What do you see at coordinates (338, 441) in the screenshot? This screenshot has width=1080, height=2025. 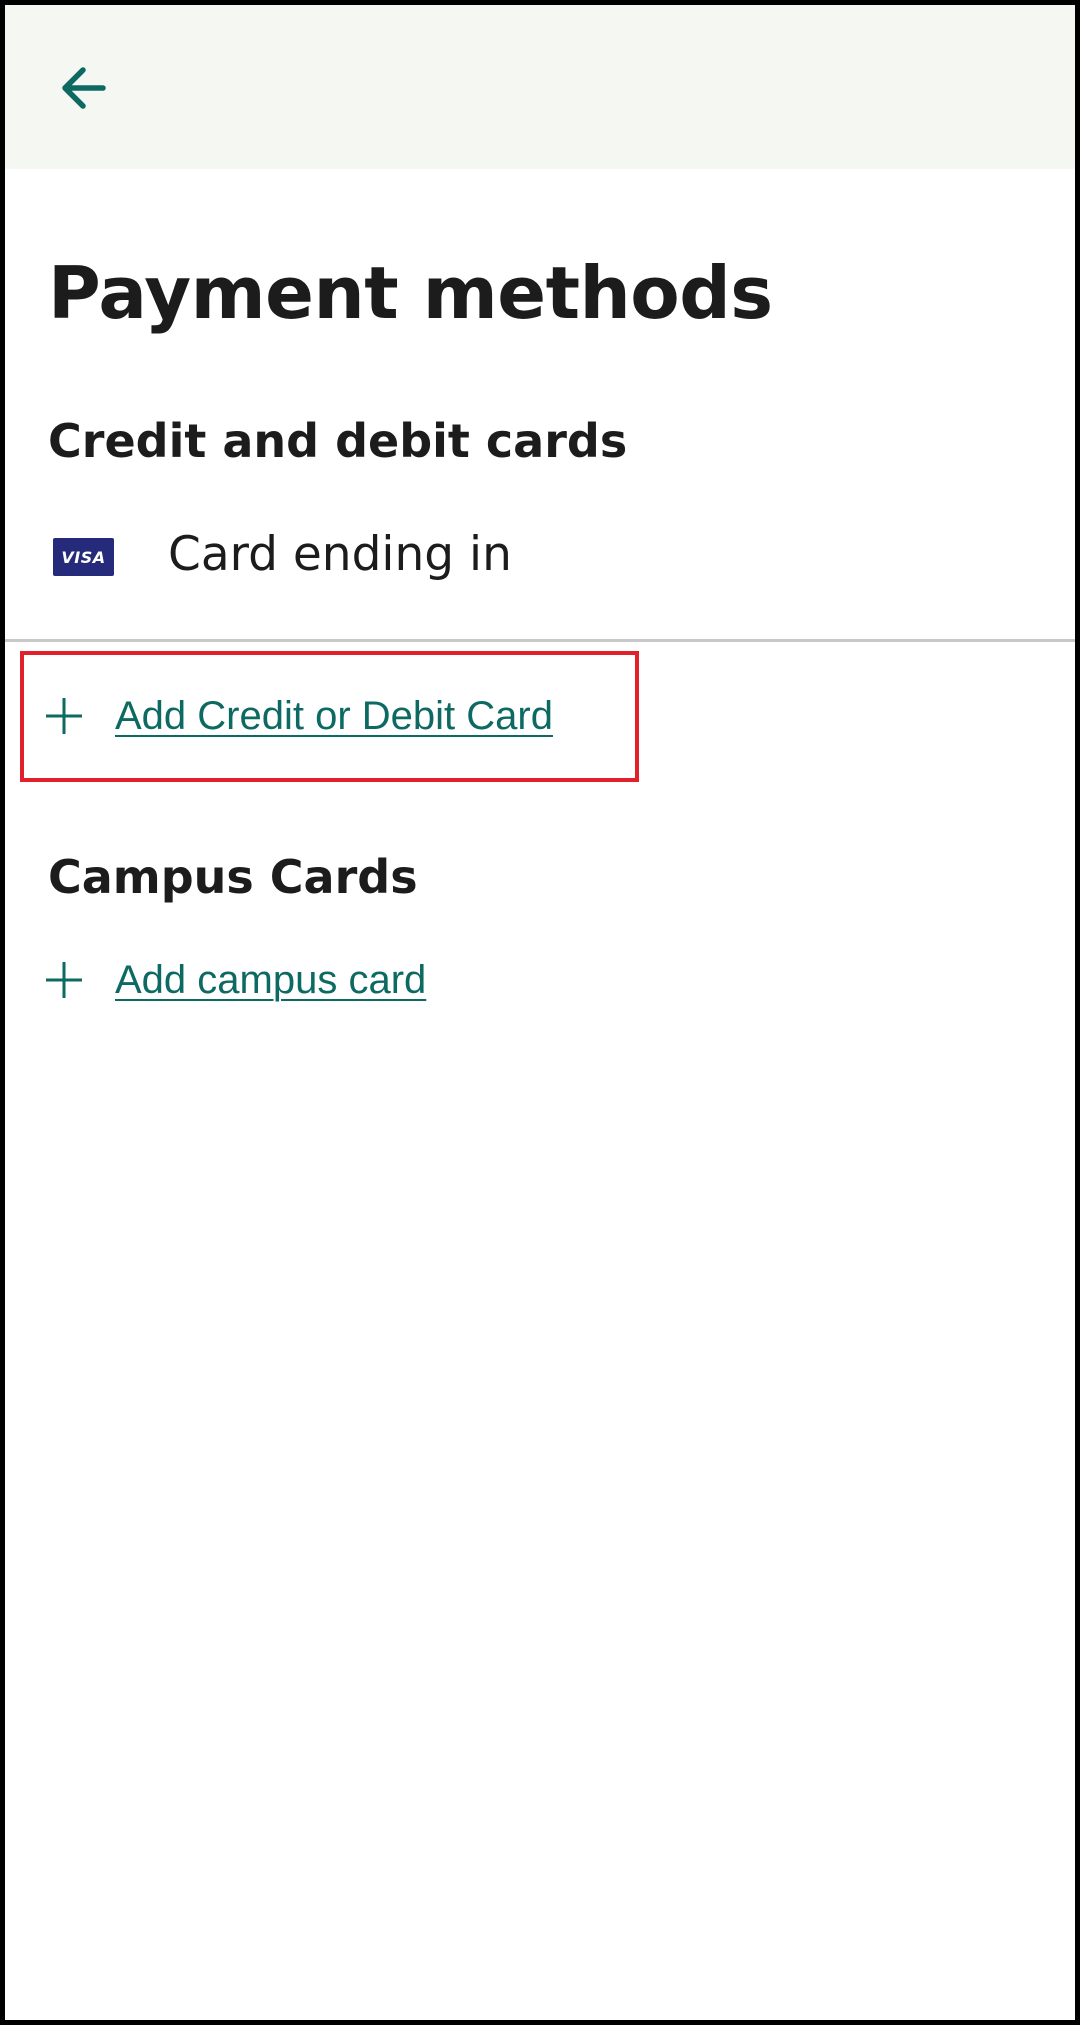 I see `credit-debit-section-heading: Credit and debit cards` at bounding box center [338, 441].